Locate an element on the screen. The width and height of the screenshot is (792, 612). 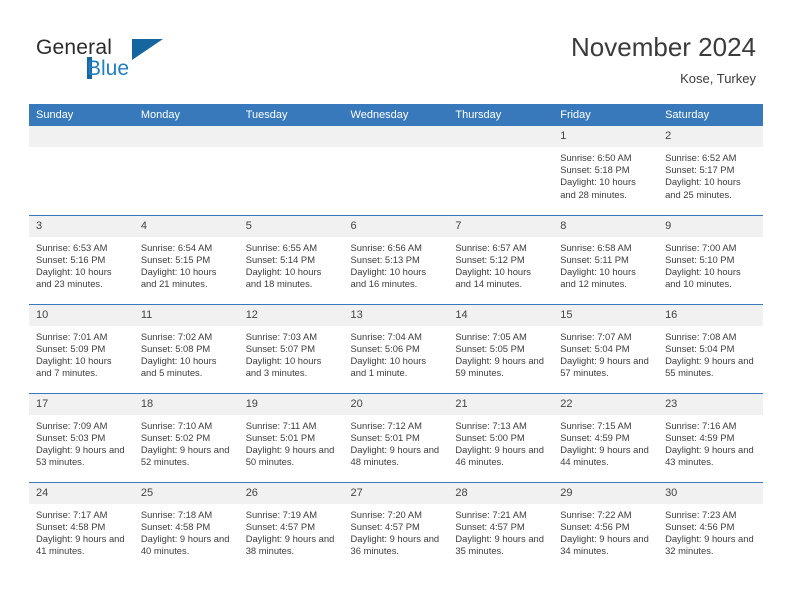
day-number: 6 is located at coordinates (396, 226).